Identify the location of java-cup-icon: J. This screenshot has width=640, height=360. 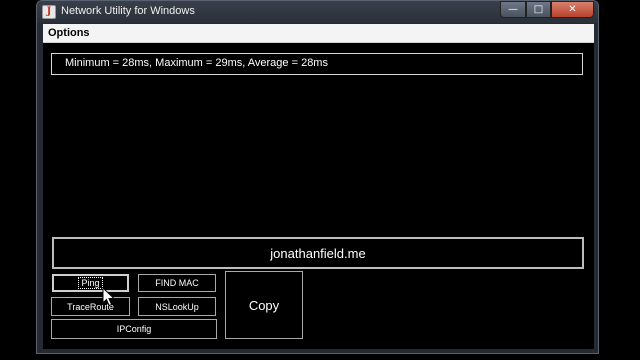
(49, 12).